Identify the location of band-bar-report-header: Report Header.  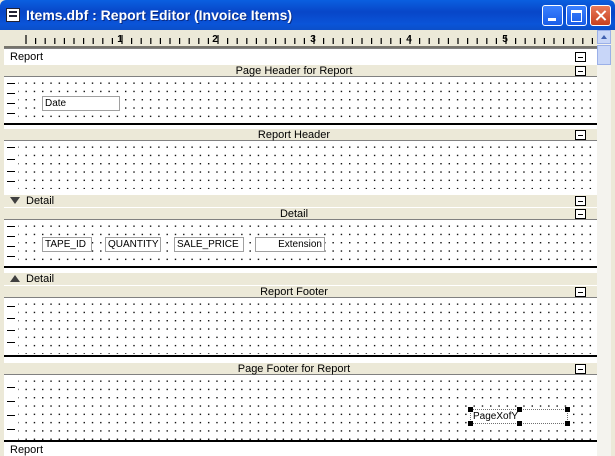
(300, 134).